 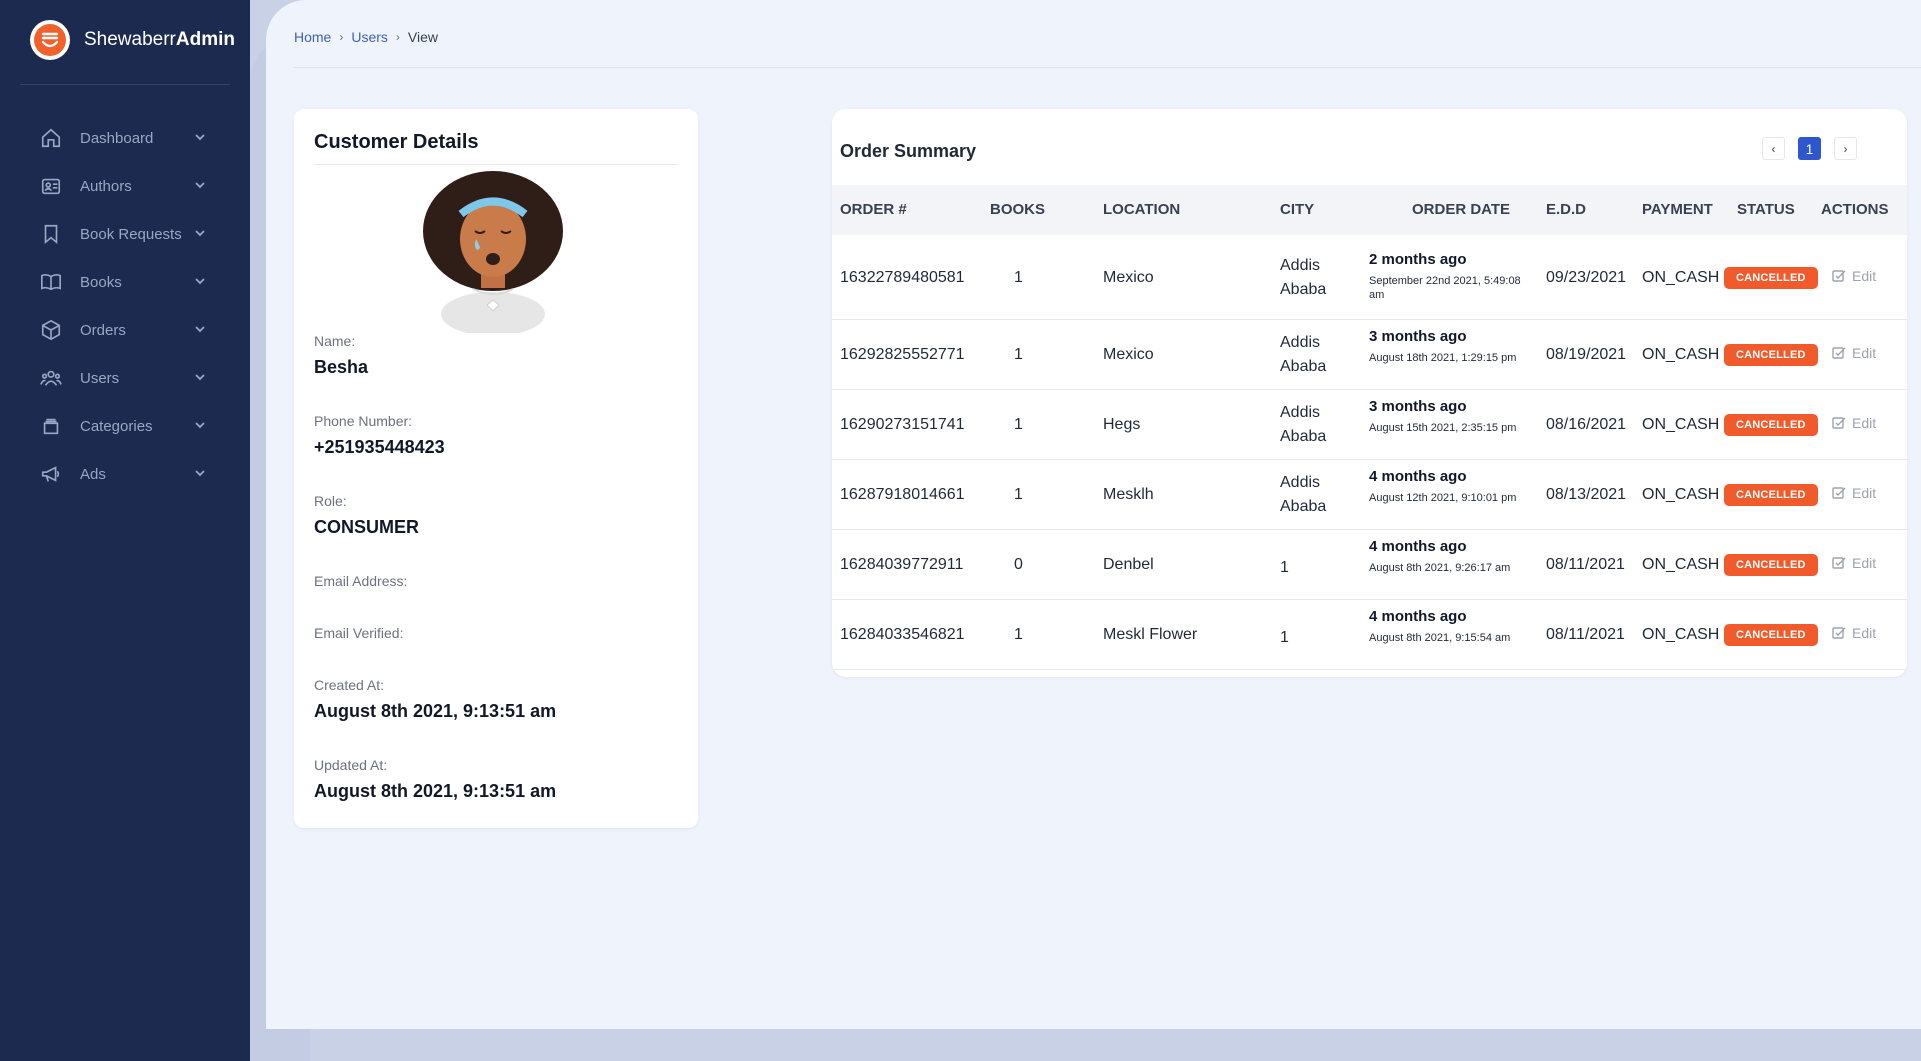 I want to click on sidebar-item-orders: Orders, so click(x=125, y=330).